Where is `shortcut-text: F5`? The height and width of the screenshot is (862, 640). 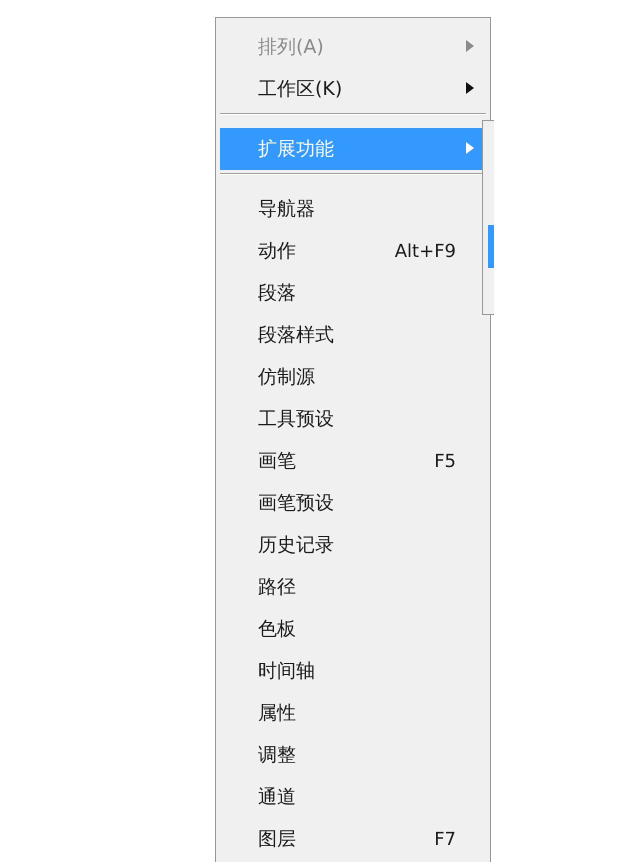
shortcut-text: F5 is located at coordinates (445, 461).